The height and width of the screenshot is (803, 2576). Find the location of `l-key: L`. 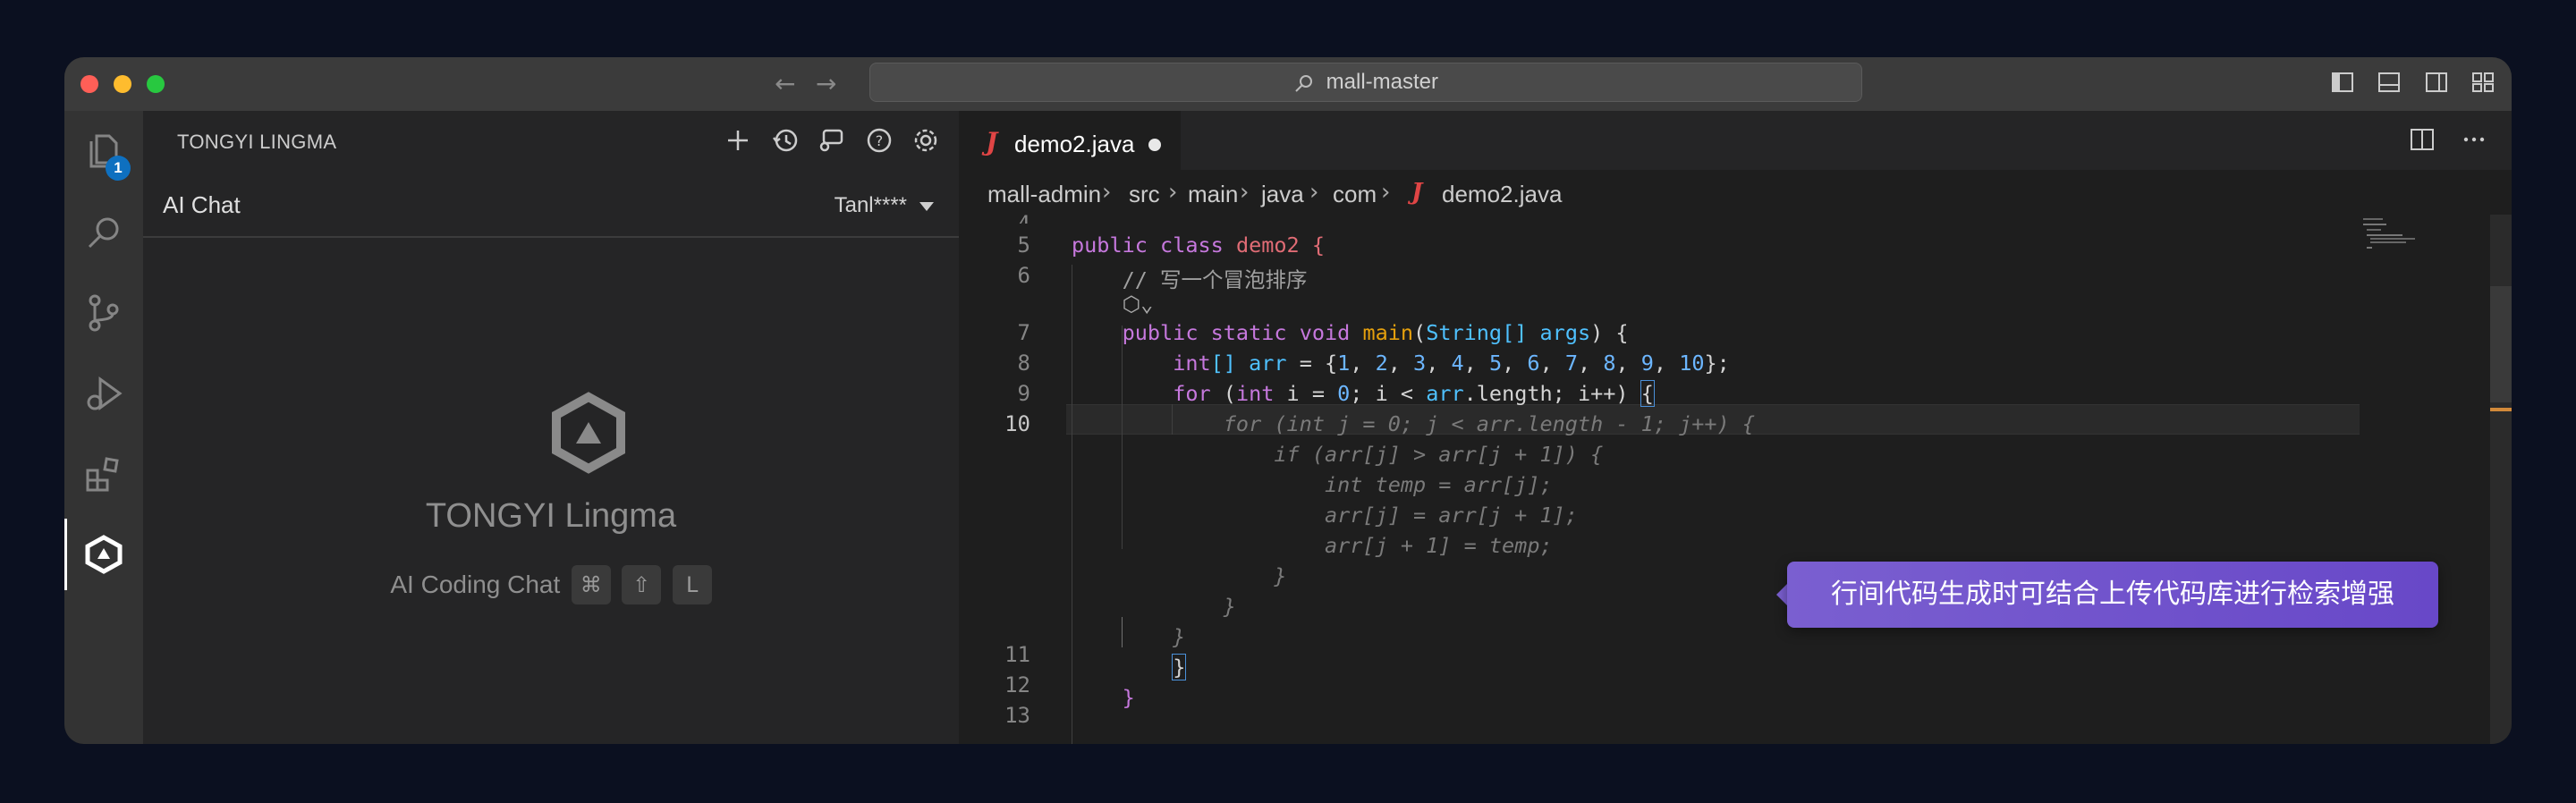

l-key: L is located at coordinates (692, 584).